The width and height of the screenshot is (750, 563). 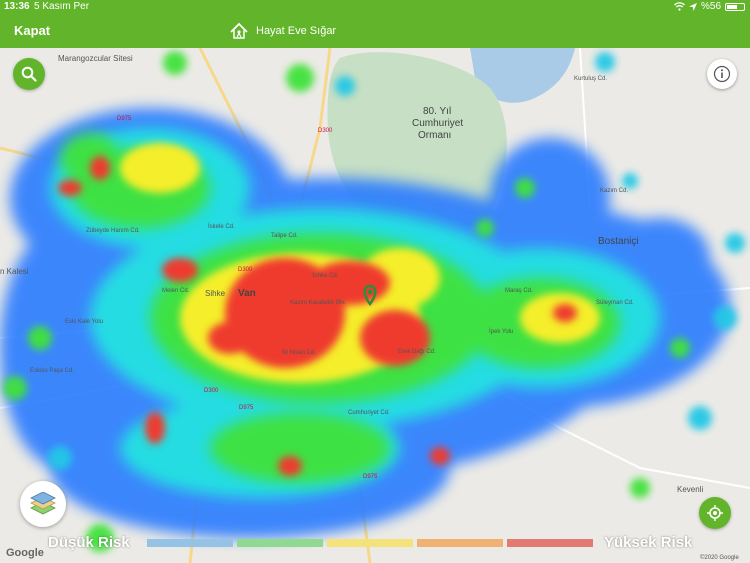 I want to click on street-label: İpek Yolu, so click(x=501, y=332).